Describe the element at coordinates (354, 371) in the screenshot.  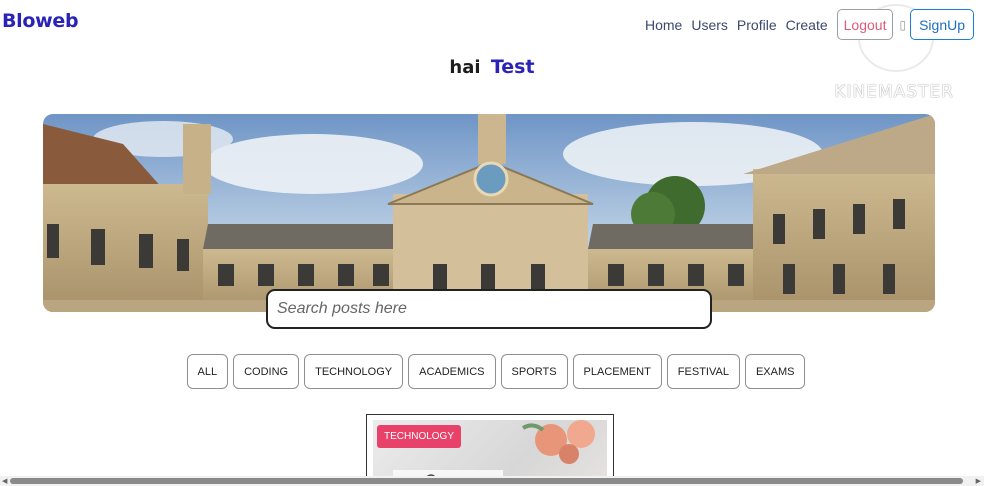
I see `category-technology-button: TECHNOLOGY` at that location.